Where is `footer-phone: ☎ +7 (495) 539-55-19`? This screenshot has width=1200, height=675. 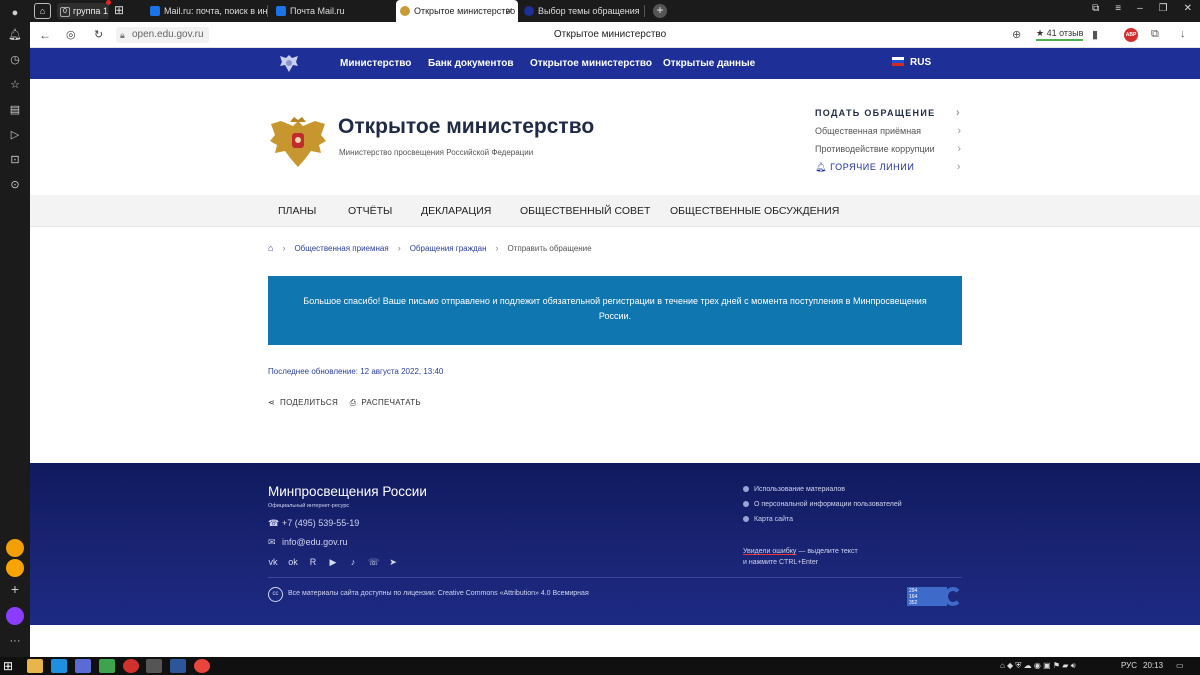
footer-phone: ☎ +7 (495) 539-55-19 is located at coordinates (313, 523).